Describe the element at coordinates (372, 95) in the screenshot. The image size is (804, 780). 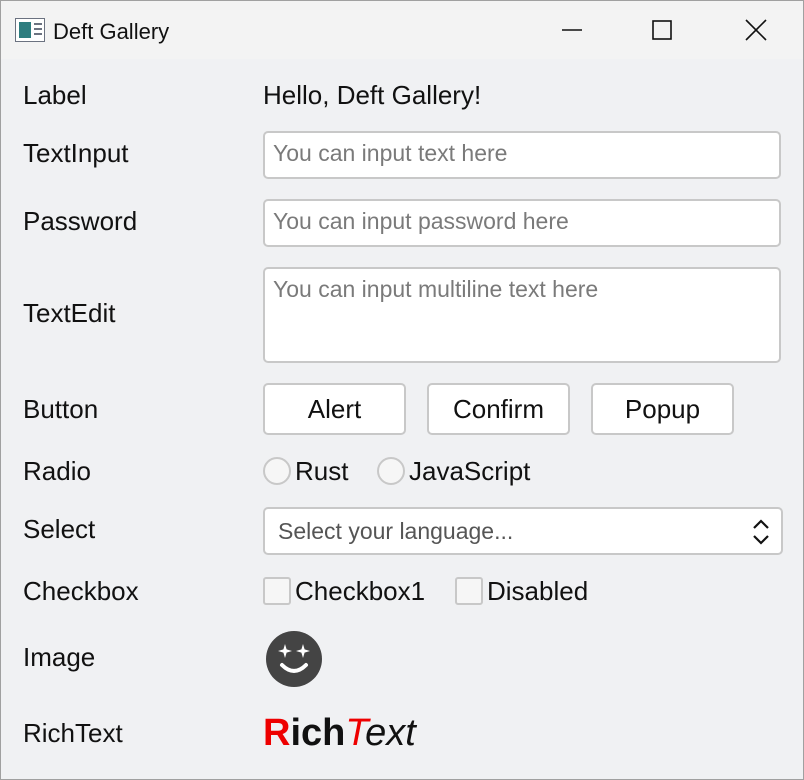
I see `label-value: Hello, Deft Gallery!` at that location.